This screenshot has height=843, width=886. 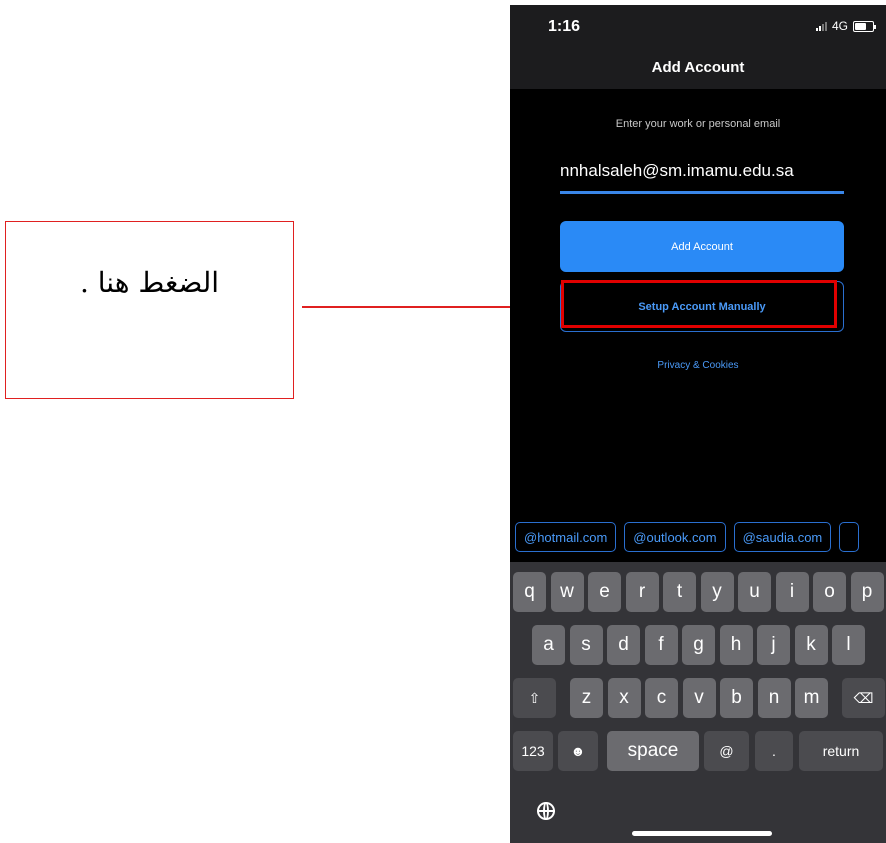 I want to click on annotation-callout: الضغط هنا ., so click(x=149, y=310).